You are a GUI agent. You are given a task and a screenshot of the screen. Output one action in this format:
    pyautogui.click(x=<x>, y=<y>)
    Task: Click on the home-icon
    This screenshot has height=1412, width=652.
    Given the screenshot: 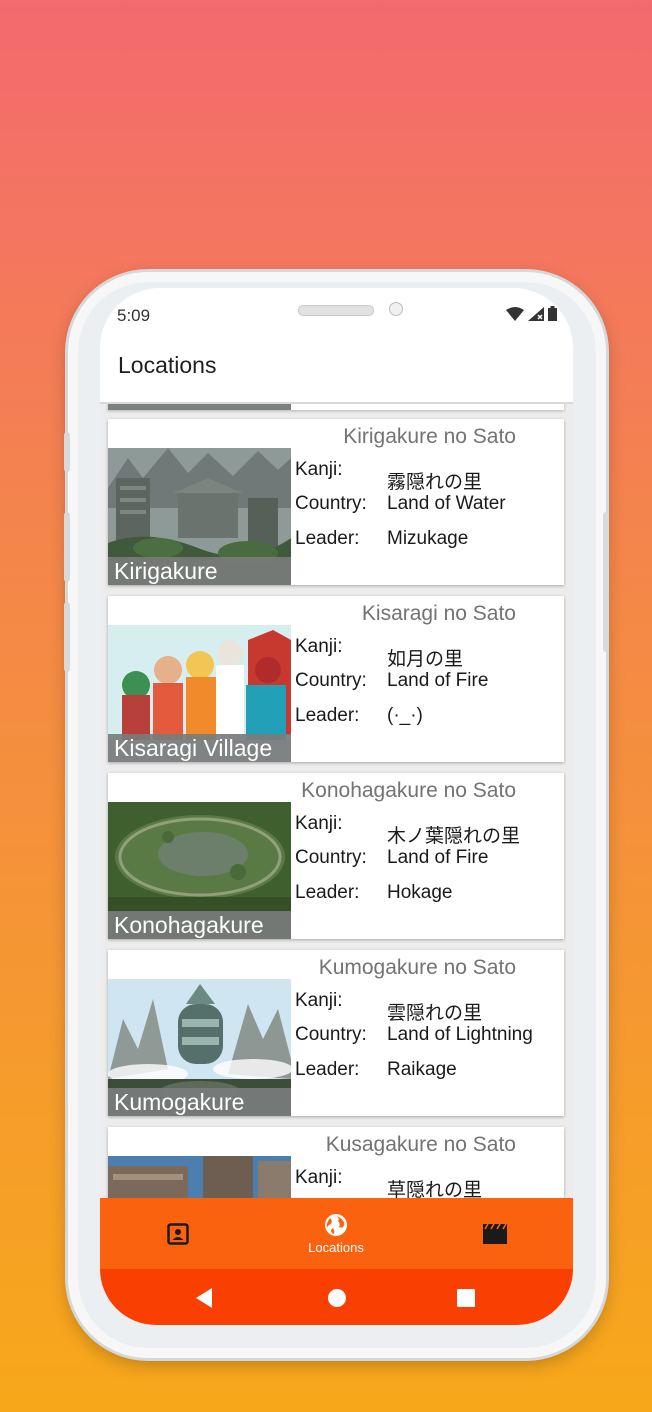 What is the action you would take?
    pyautogui.click(x=337, y=1298)
    